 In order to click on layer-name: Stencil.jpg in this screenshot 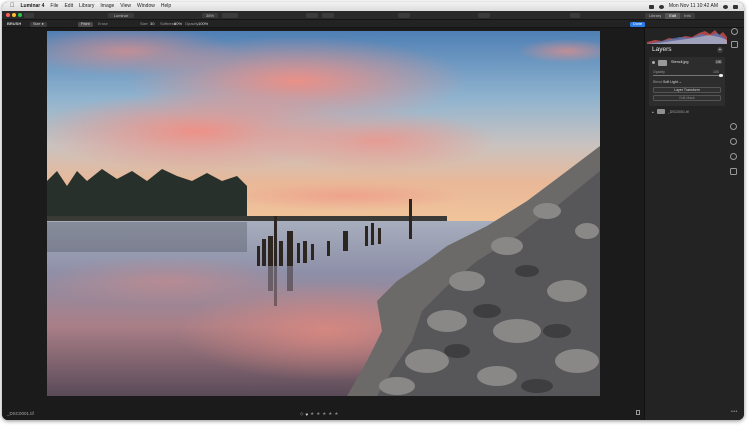, I will do `click(680, 62)`.